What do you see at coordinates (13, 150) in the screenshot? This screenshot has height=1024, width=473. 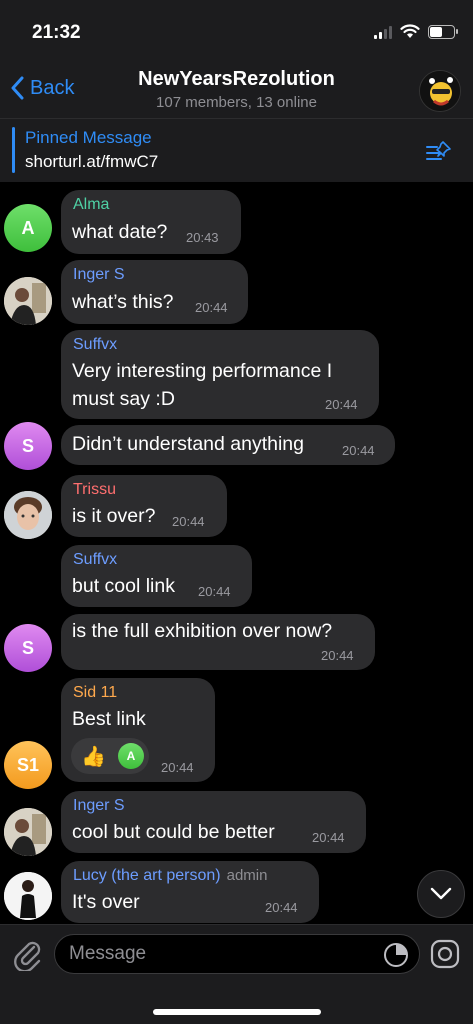 I see `pinned-indicator` at bounding box center [13, 150].